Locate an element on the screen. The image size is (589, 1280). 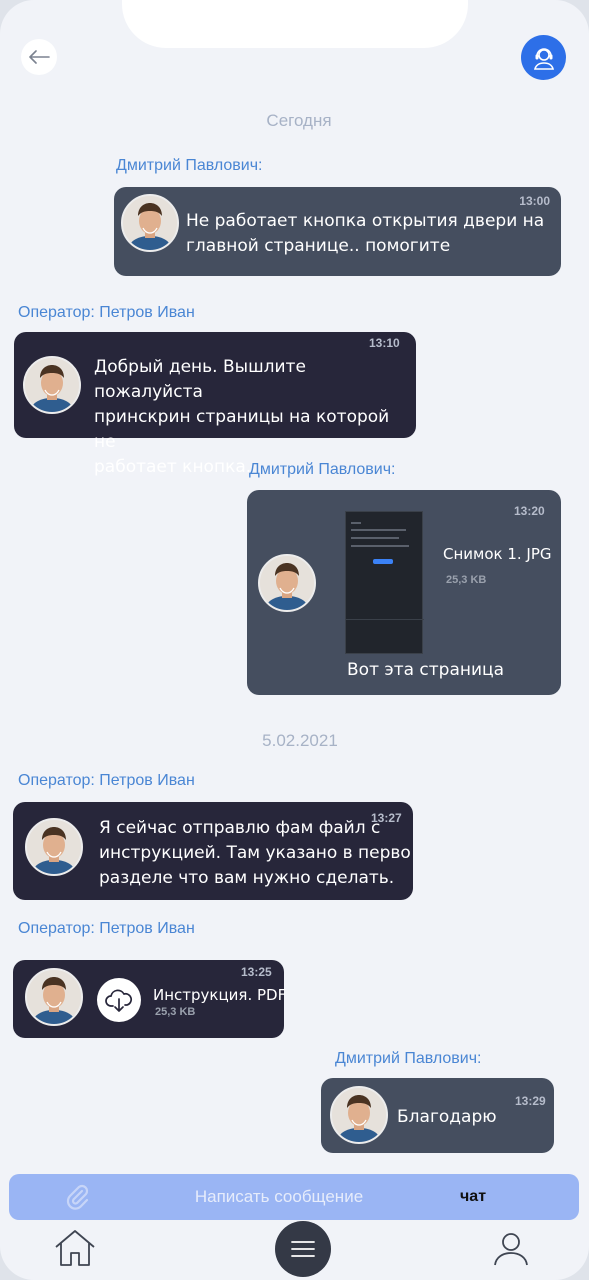
date-separator: 5.02.2021 is located at coordinates (300, 740).